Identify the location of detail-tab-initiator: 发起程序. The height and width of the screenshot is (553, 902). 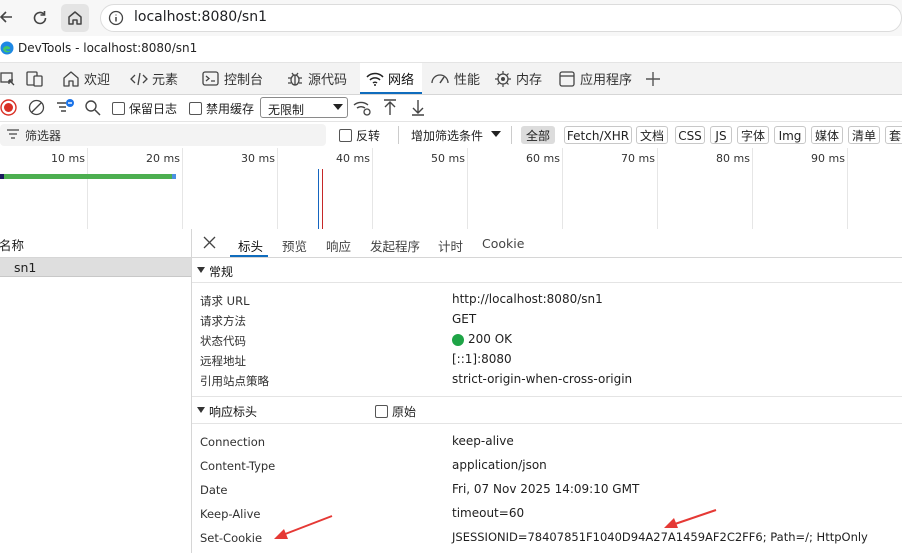
(395, 245).